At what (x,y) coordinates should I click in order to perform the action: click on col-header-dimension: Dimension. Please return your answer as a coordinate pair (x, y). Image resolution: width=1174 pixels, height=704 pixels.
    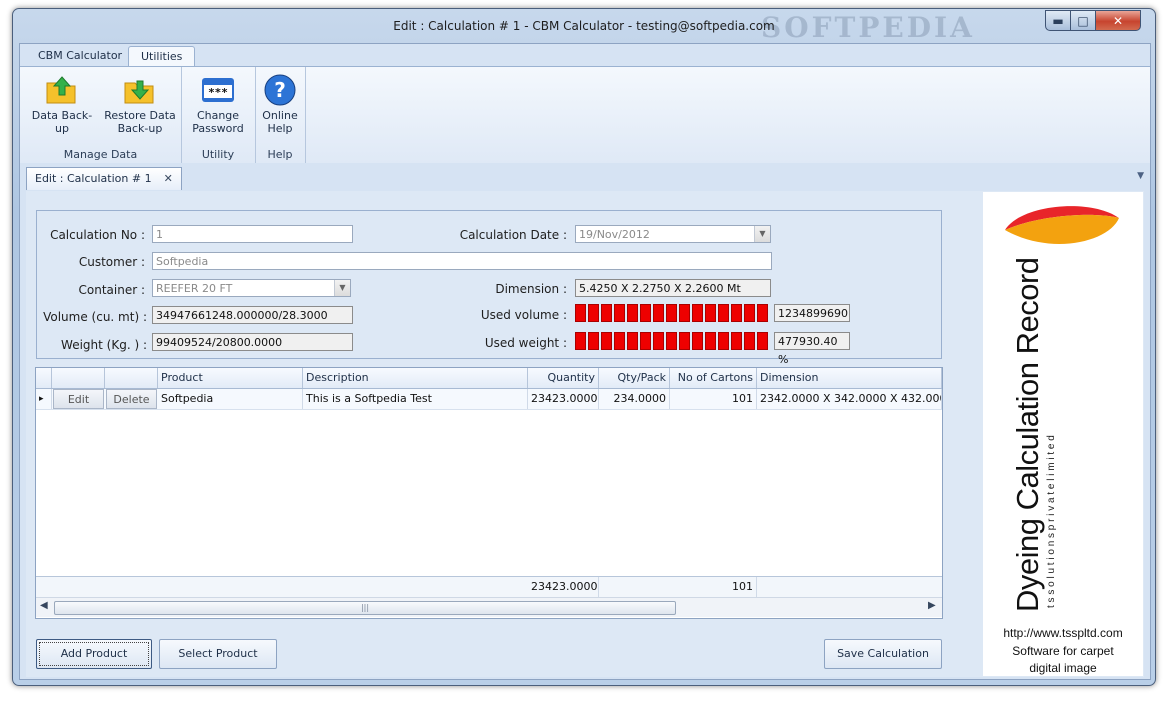
    Looking at the image, I should click on (849, 378).